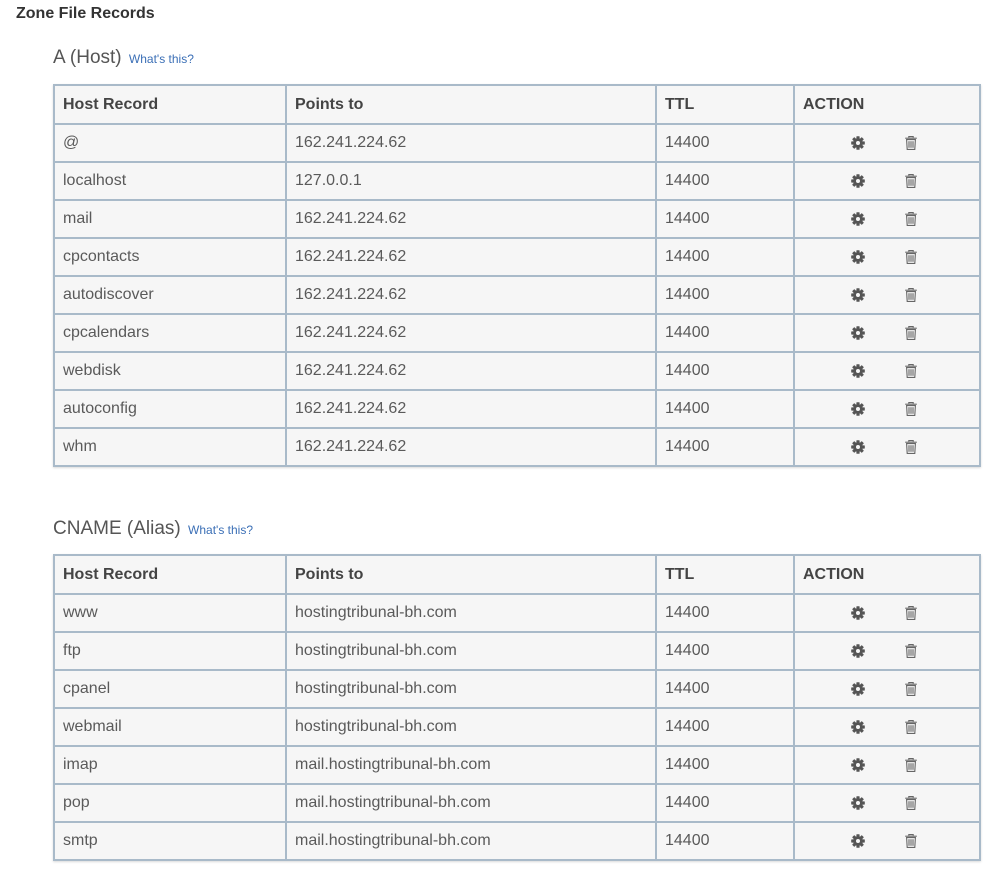  Describe the element at coordinates (220, 530) in the screenshot. I see `cname-records-help-link: What's this?` at that location.